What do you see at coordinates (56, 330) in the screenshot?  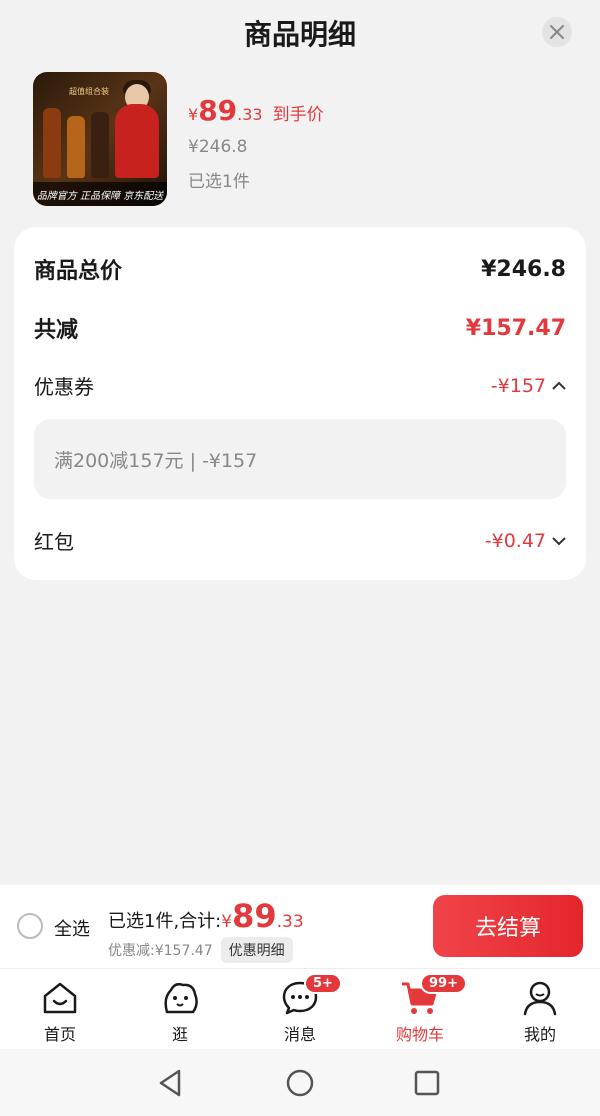 I see `reduction-label: 共减` at bounding box center [56, 330].